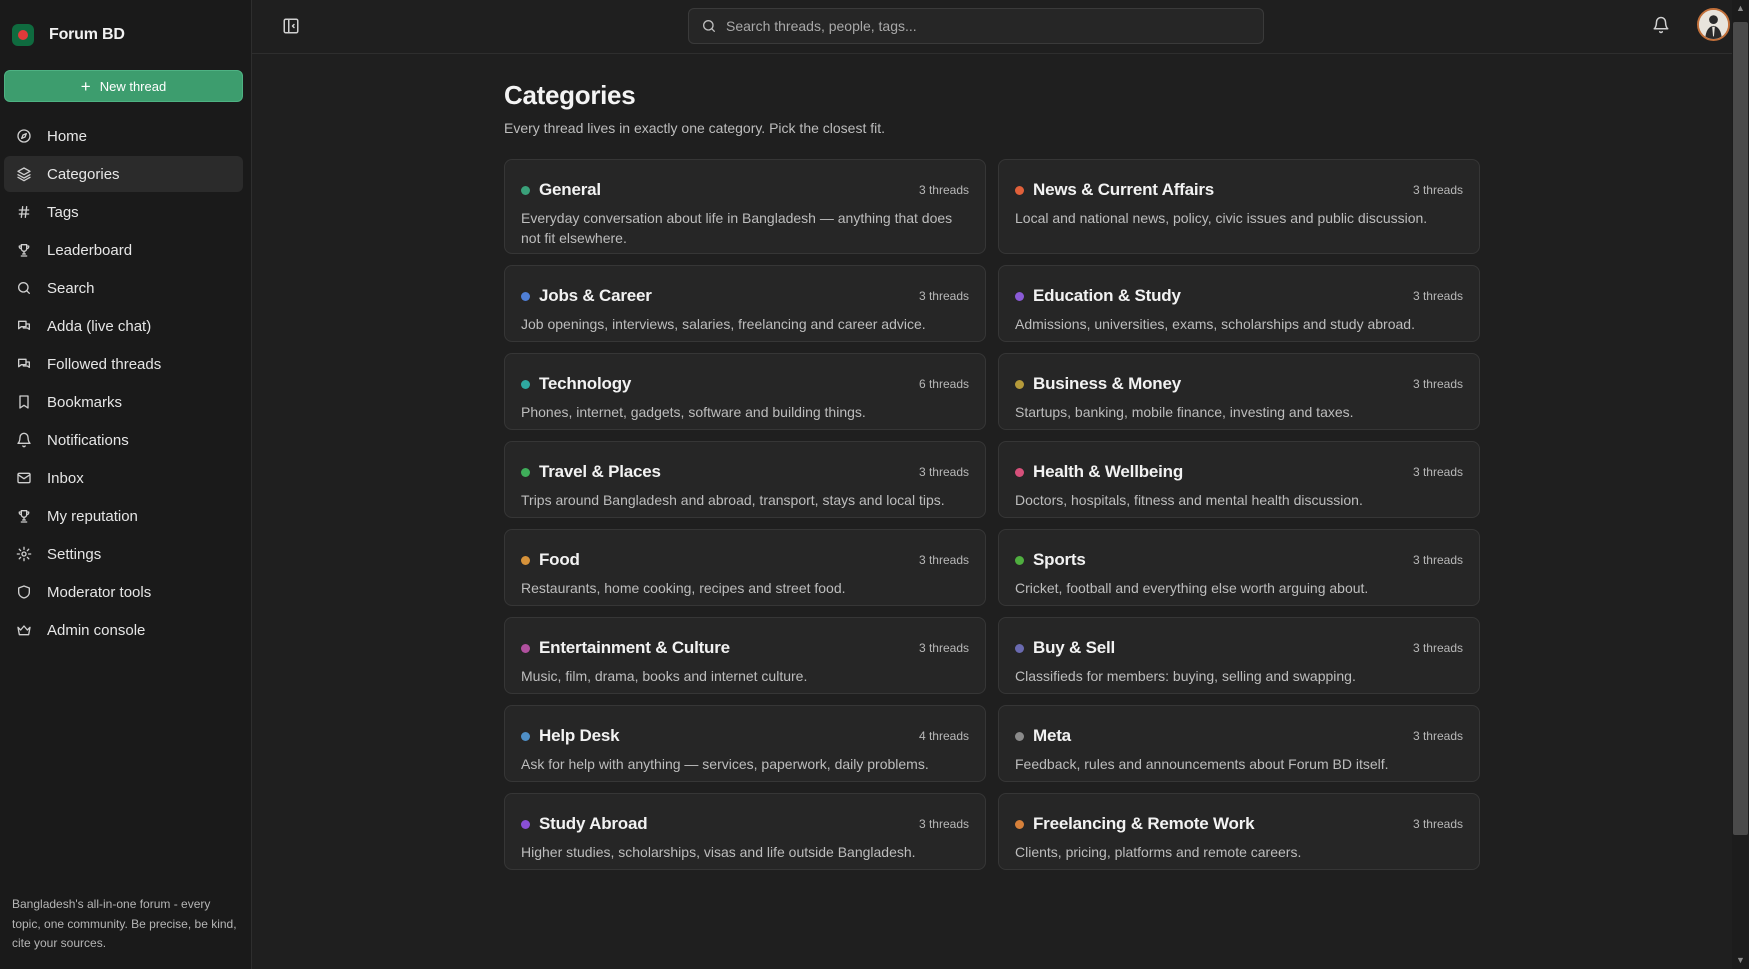 The height and width of the screenshot is (969, 1749). I want to click on topbar, so click(992, 27).